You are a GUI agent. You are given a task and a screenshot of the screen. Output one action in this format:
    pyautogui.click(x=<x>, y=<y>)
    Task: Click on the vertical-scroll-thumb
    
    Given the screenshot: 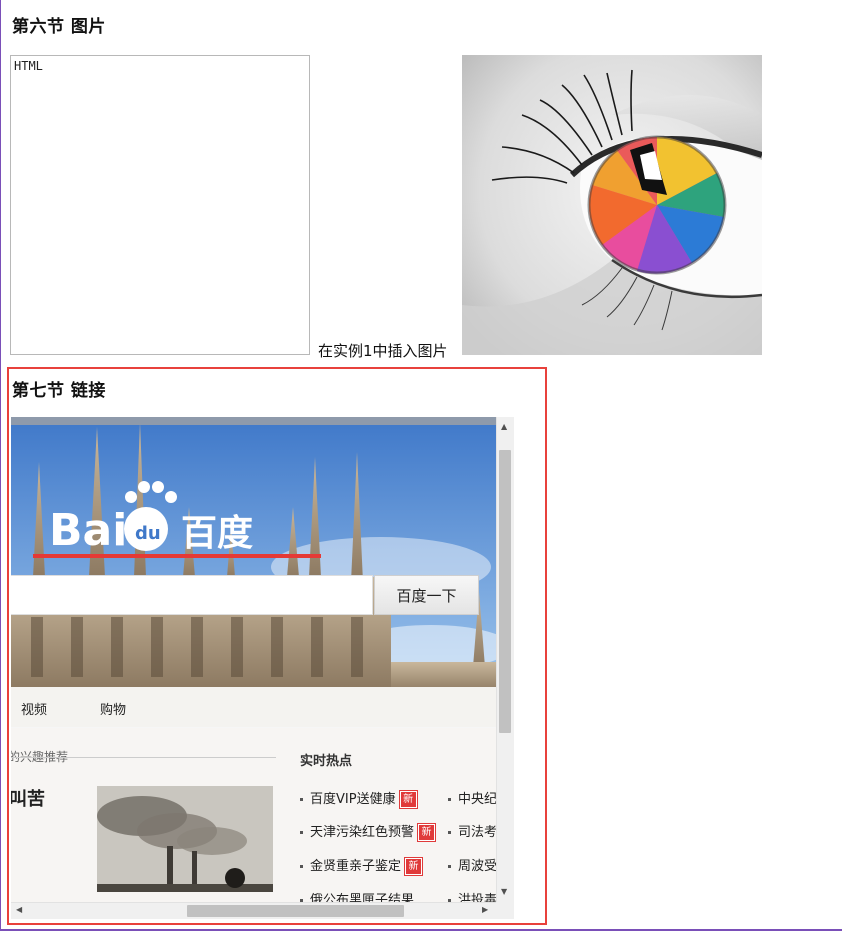 What is the action you would take?
    pyautogui.click(x=505, y=591)
    